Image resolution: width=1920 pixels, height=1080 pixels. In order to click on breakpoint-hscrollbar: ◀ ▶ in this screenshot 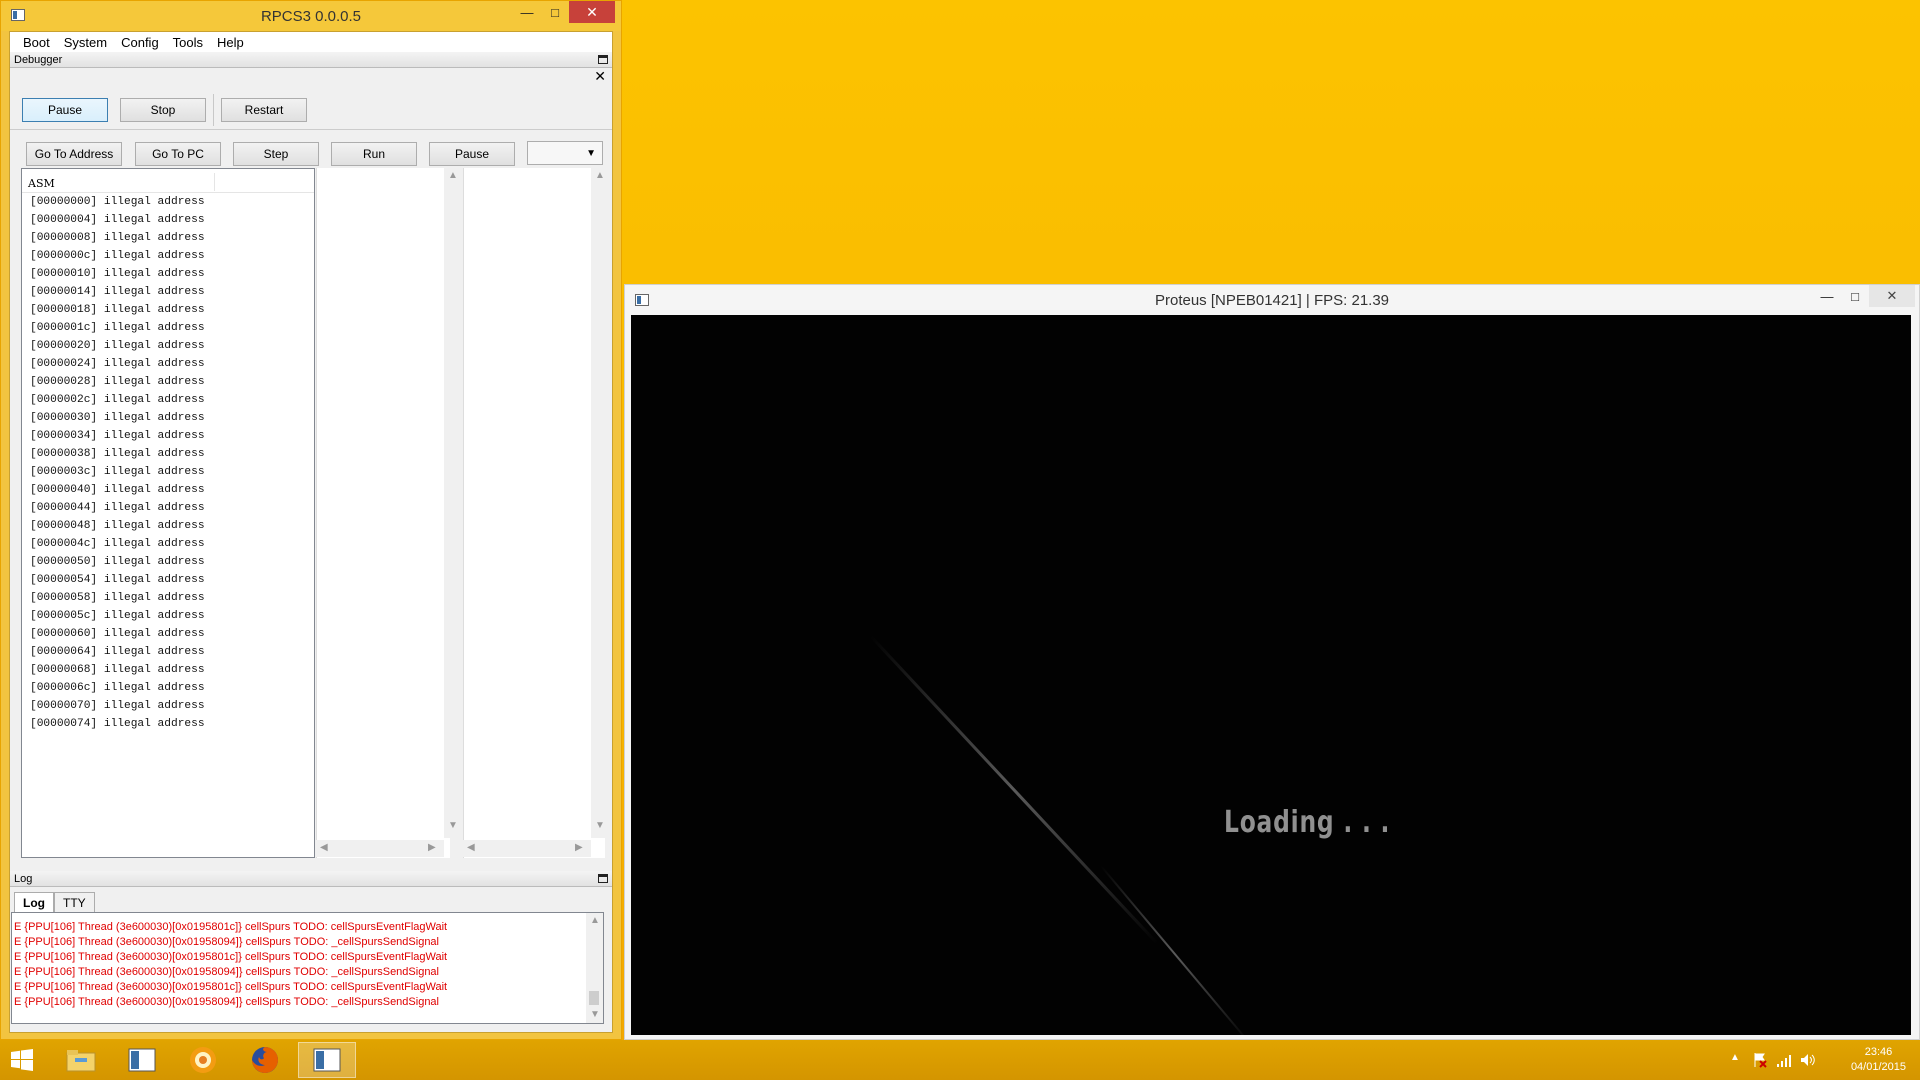, I will do `click(527, 848)`.